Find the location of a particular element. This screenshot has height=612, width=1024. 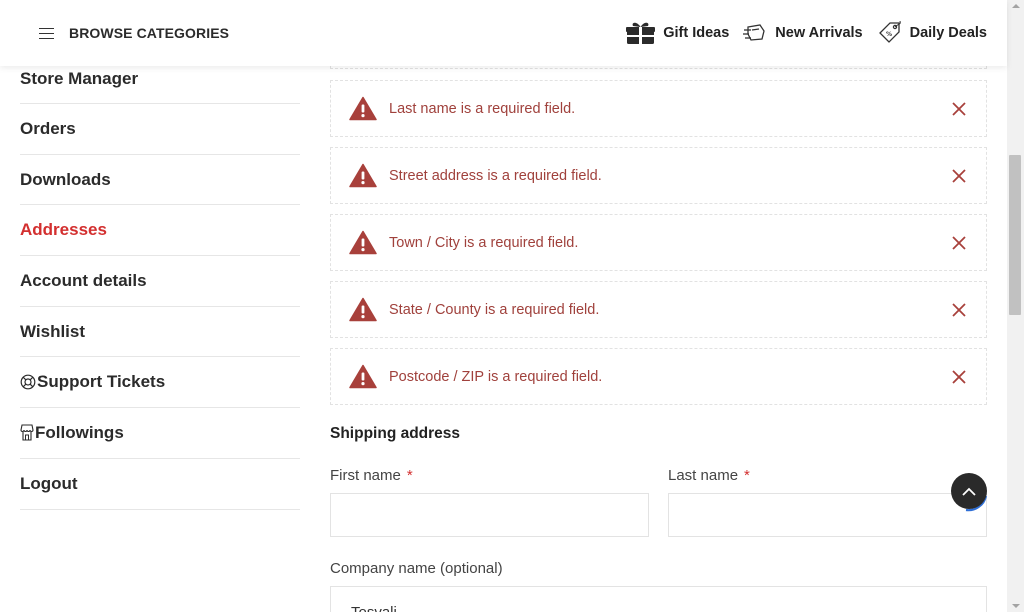

error-message: Street address is a required field. is located at coordinates (495, 175).